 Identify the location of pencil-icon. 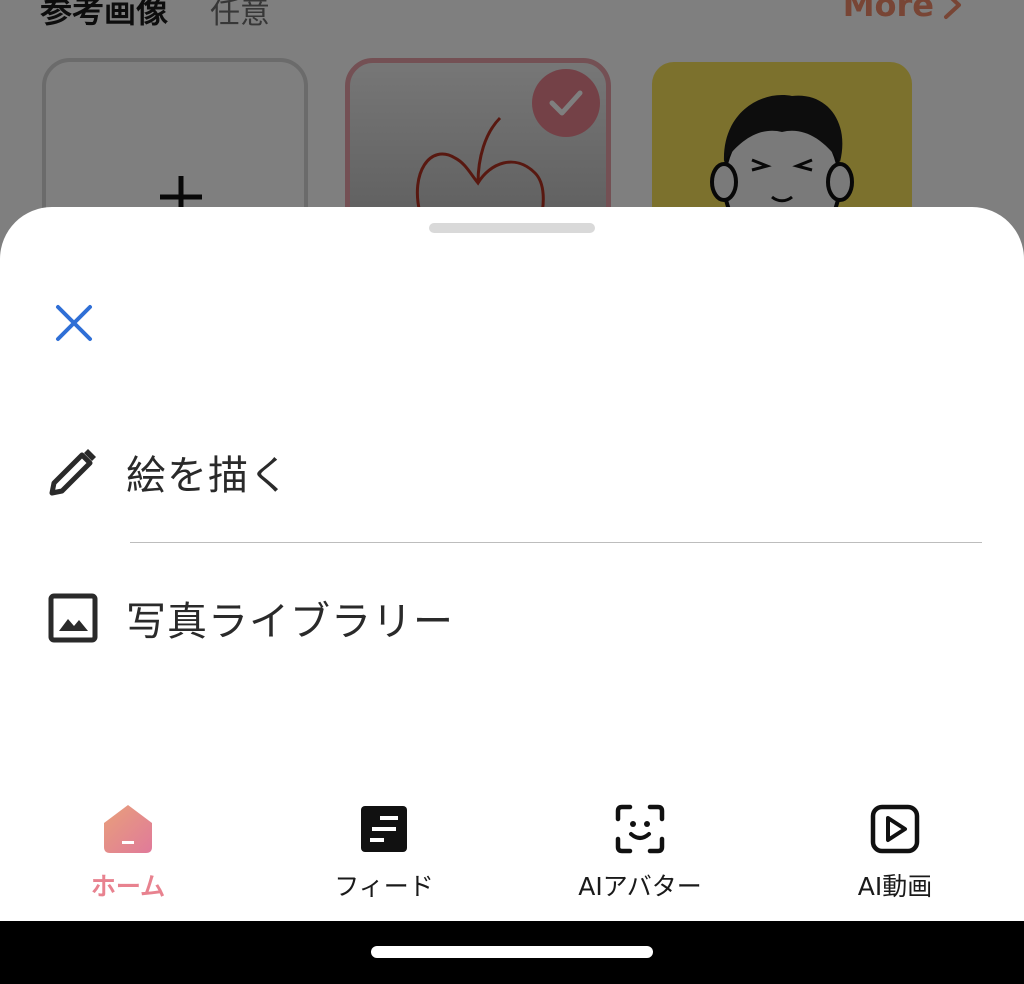
(72, 472).